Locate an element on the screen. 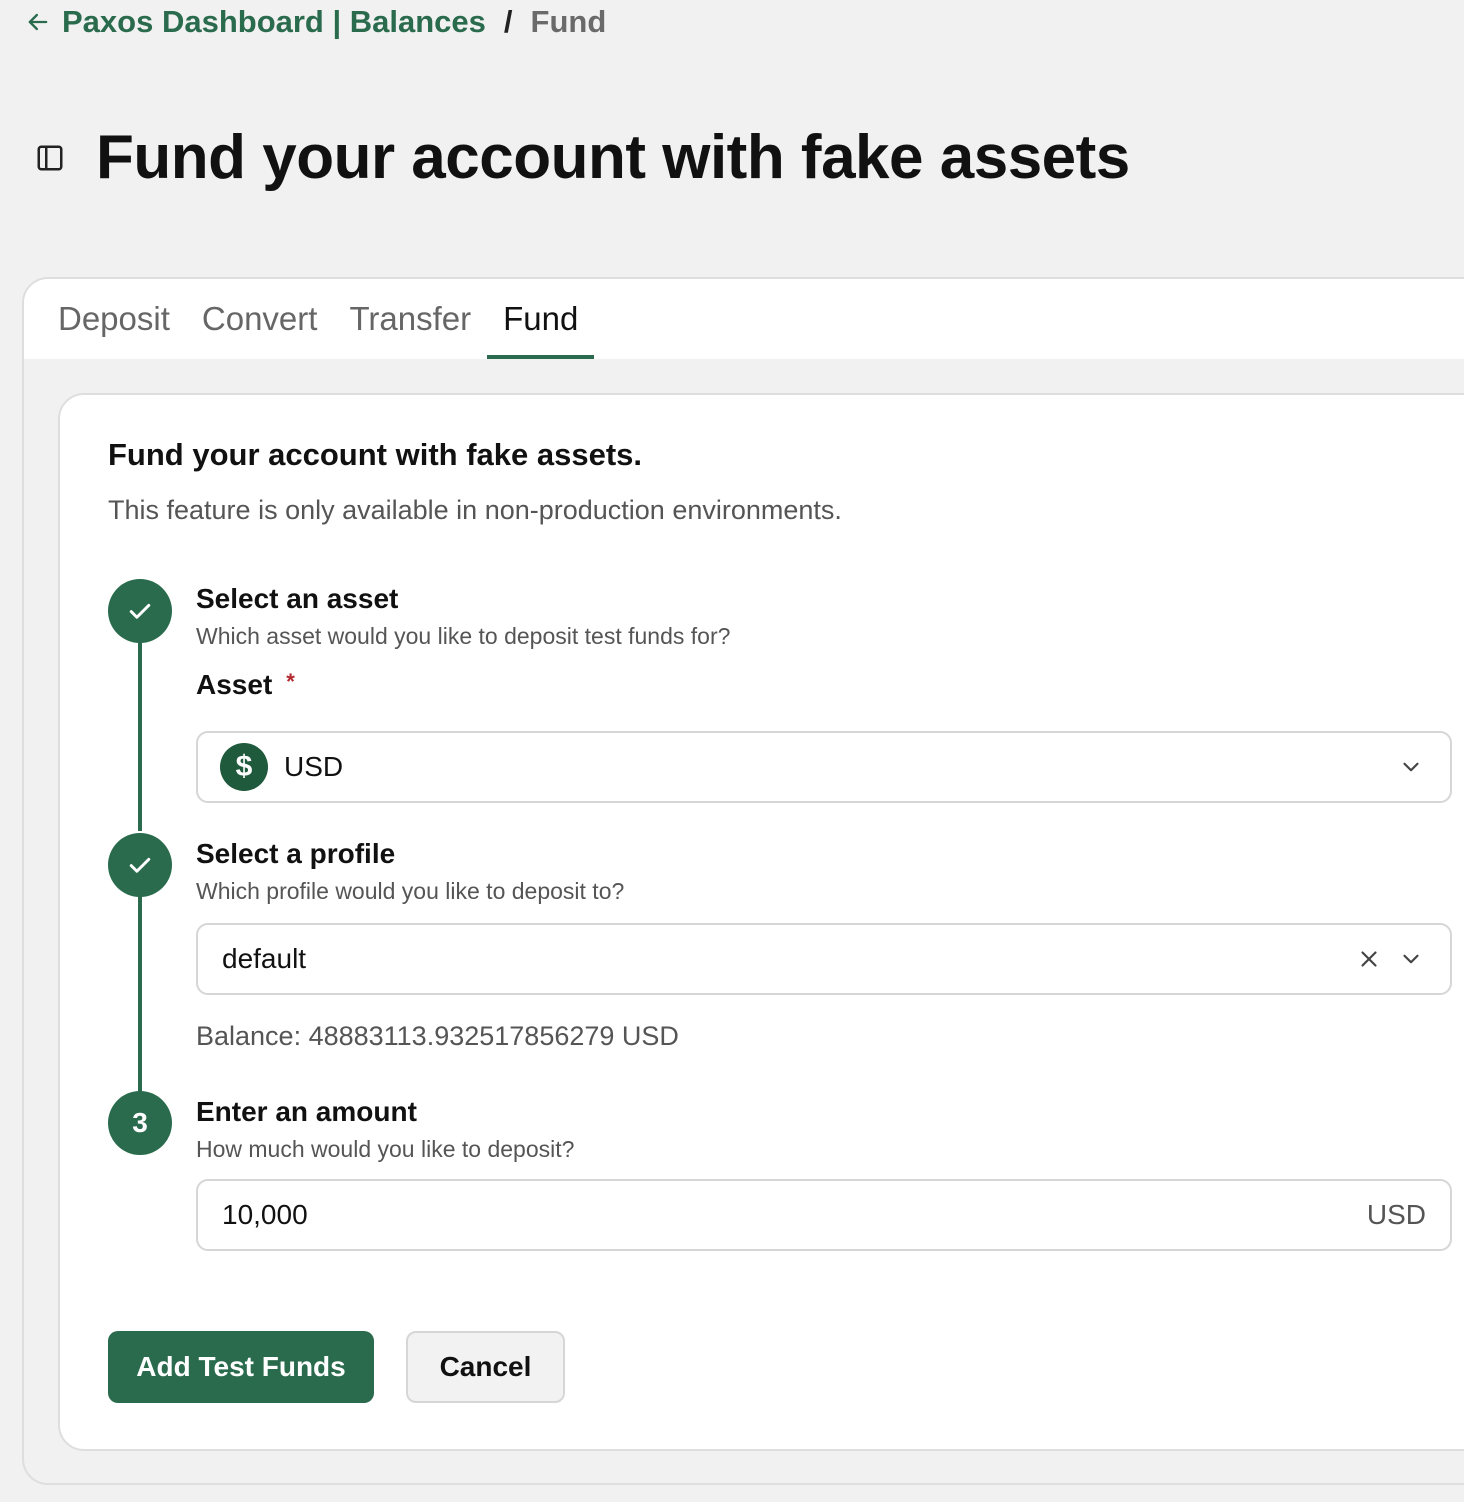 The width and height of the screenshot is (1464, 1502). asset-select-value: USD is located at coordinates (314, 766).